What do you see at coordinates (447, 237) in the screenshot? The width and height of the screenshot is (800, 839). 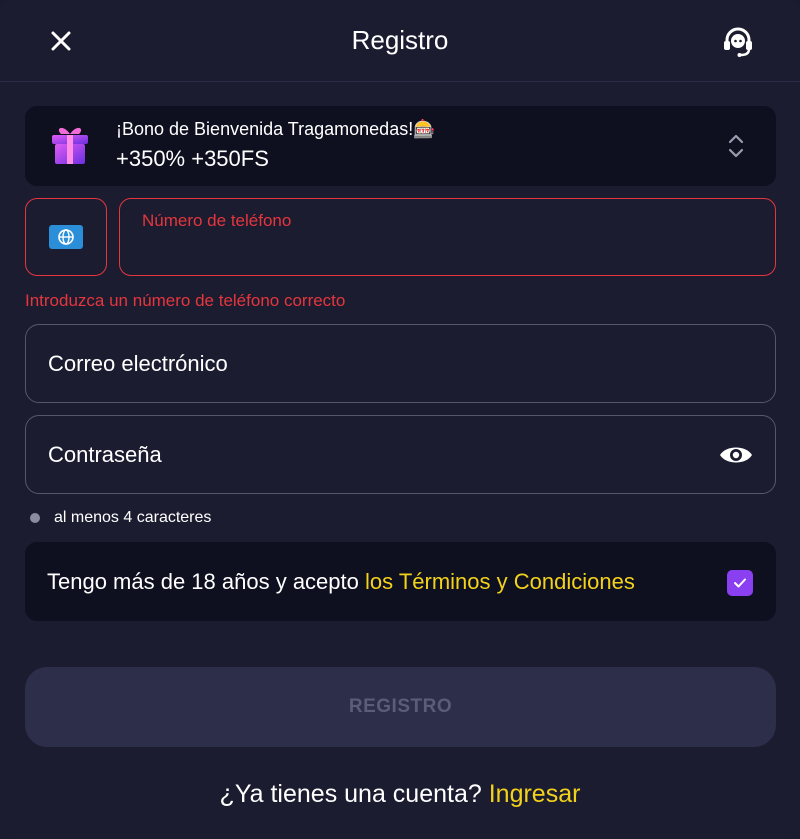 I see `phone-number-input: Número de teléfono` at bounding box center [447, 237].